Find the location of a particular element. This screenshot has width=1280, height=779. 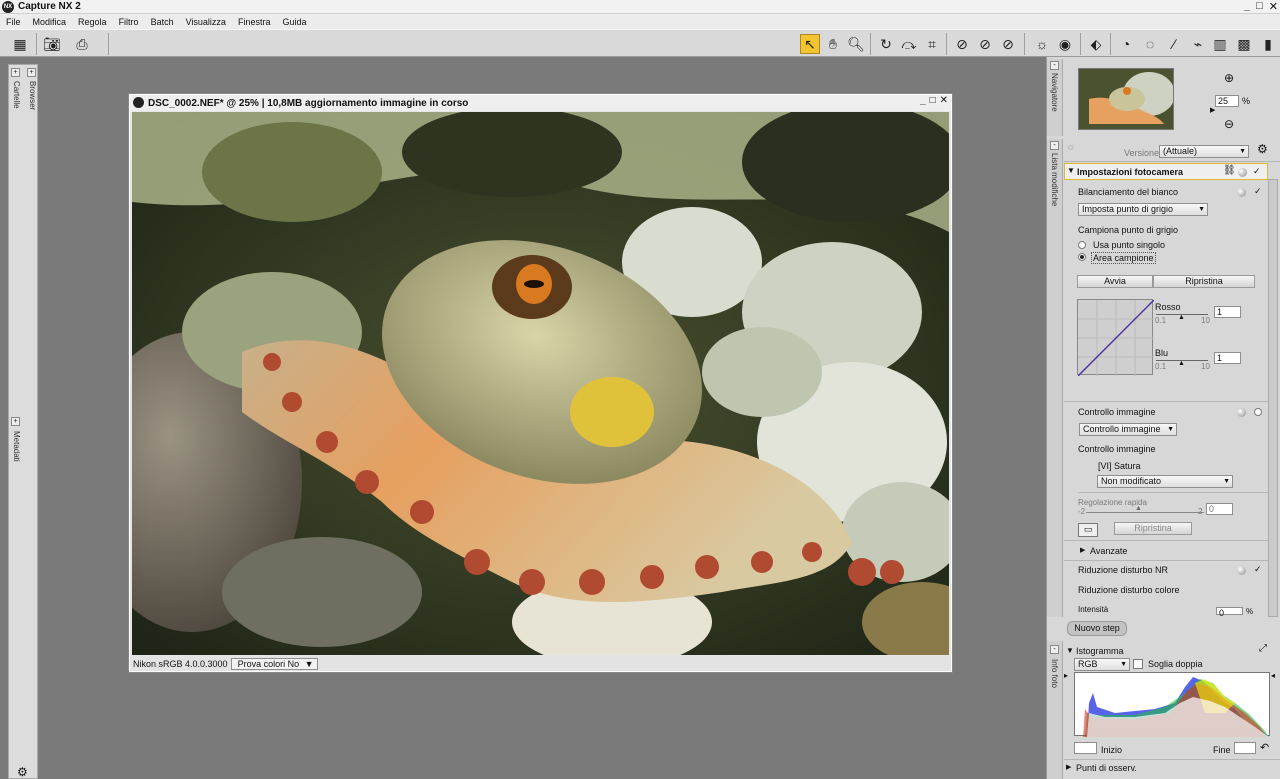

fill-remove-icon: ▩ is located at coordinates (1244, 44).